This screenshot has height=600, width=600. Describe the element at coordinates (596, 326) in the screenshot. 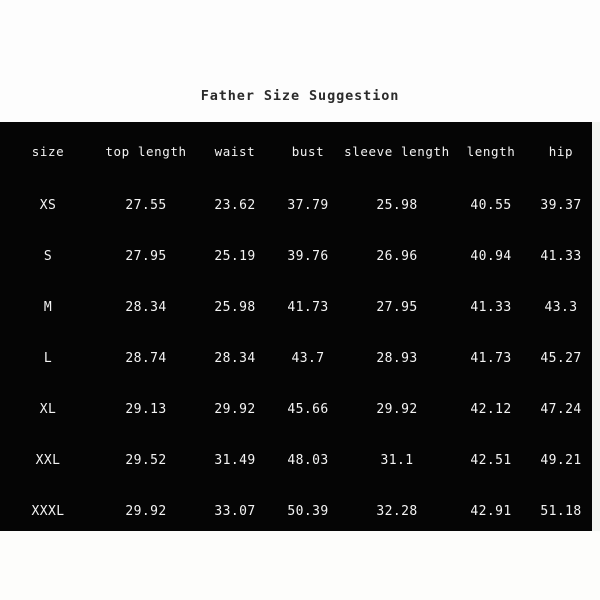

I see `panel-right-edge` at that location.